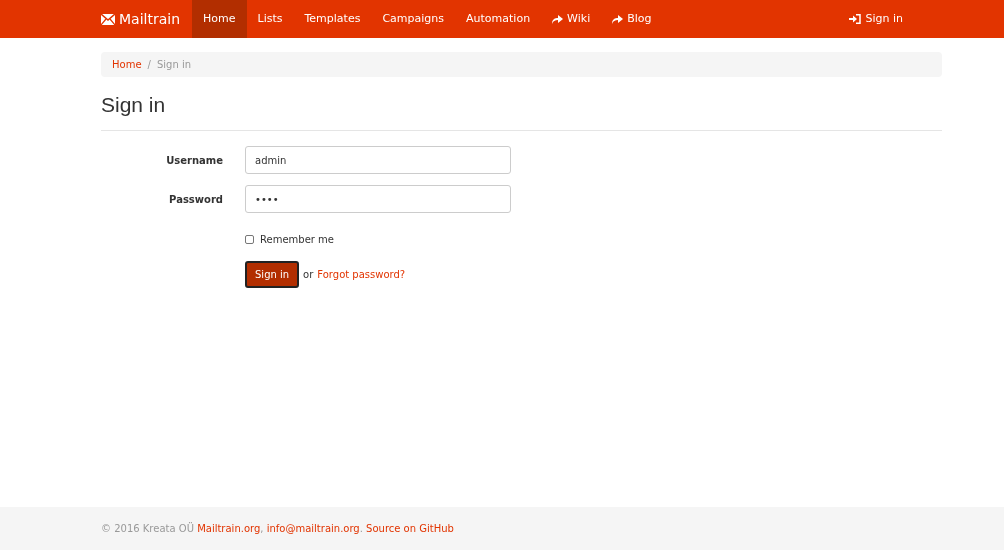  What do you see at coordinates (378, 160) in the screenshot?
I see `input-field: admin` at bounding box center [378, 160].